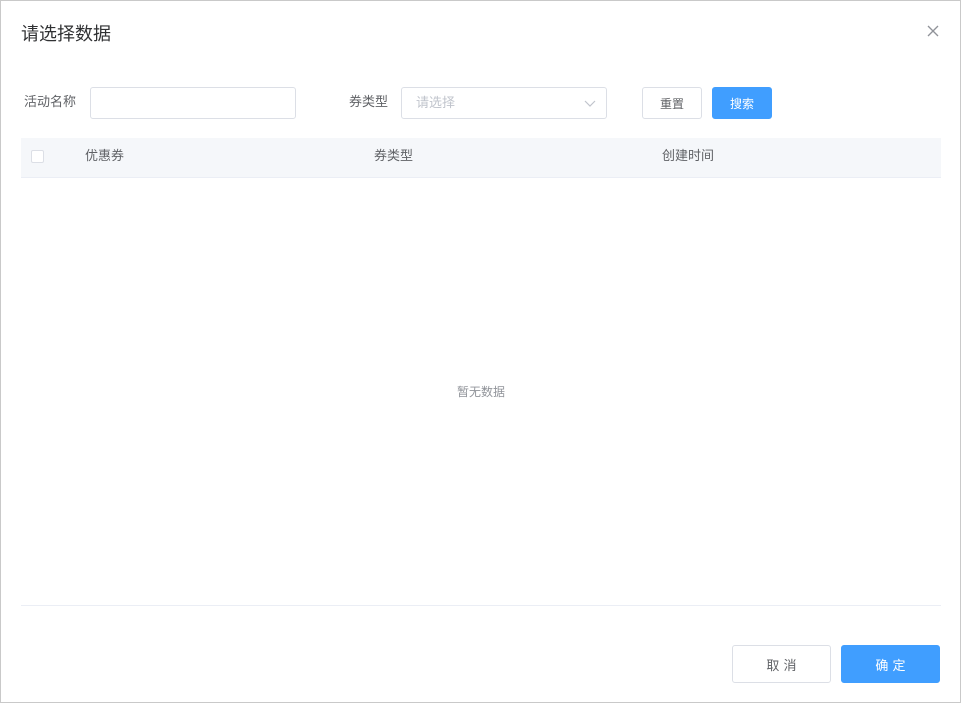 The width and height of the screenshot is (963, 705). Describe the element at coordinates (781, 664) in the screenshot. I see `cancel-button: 取 消` at that location.